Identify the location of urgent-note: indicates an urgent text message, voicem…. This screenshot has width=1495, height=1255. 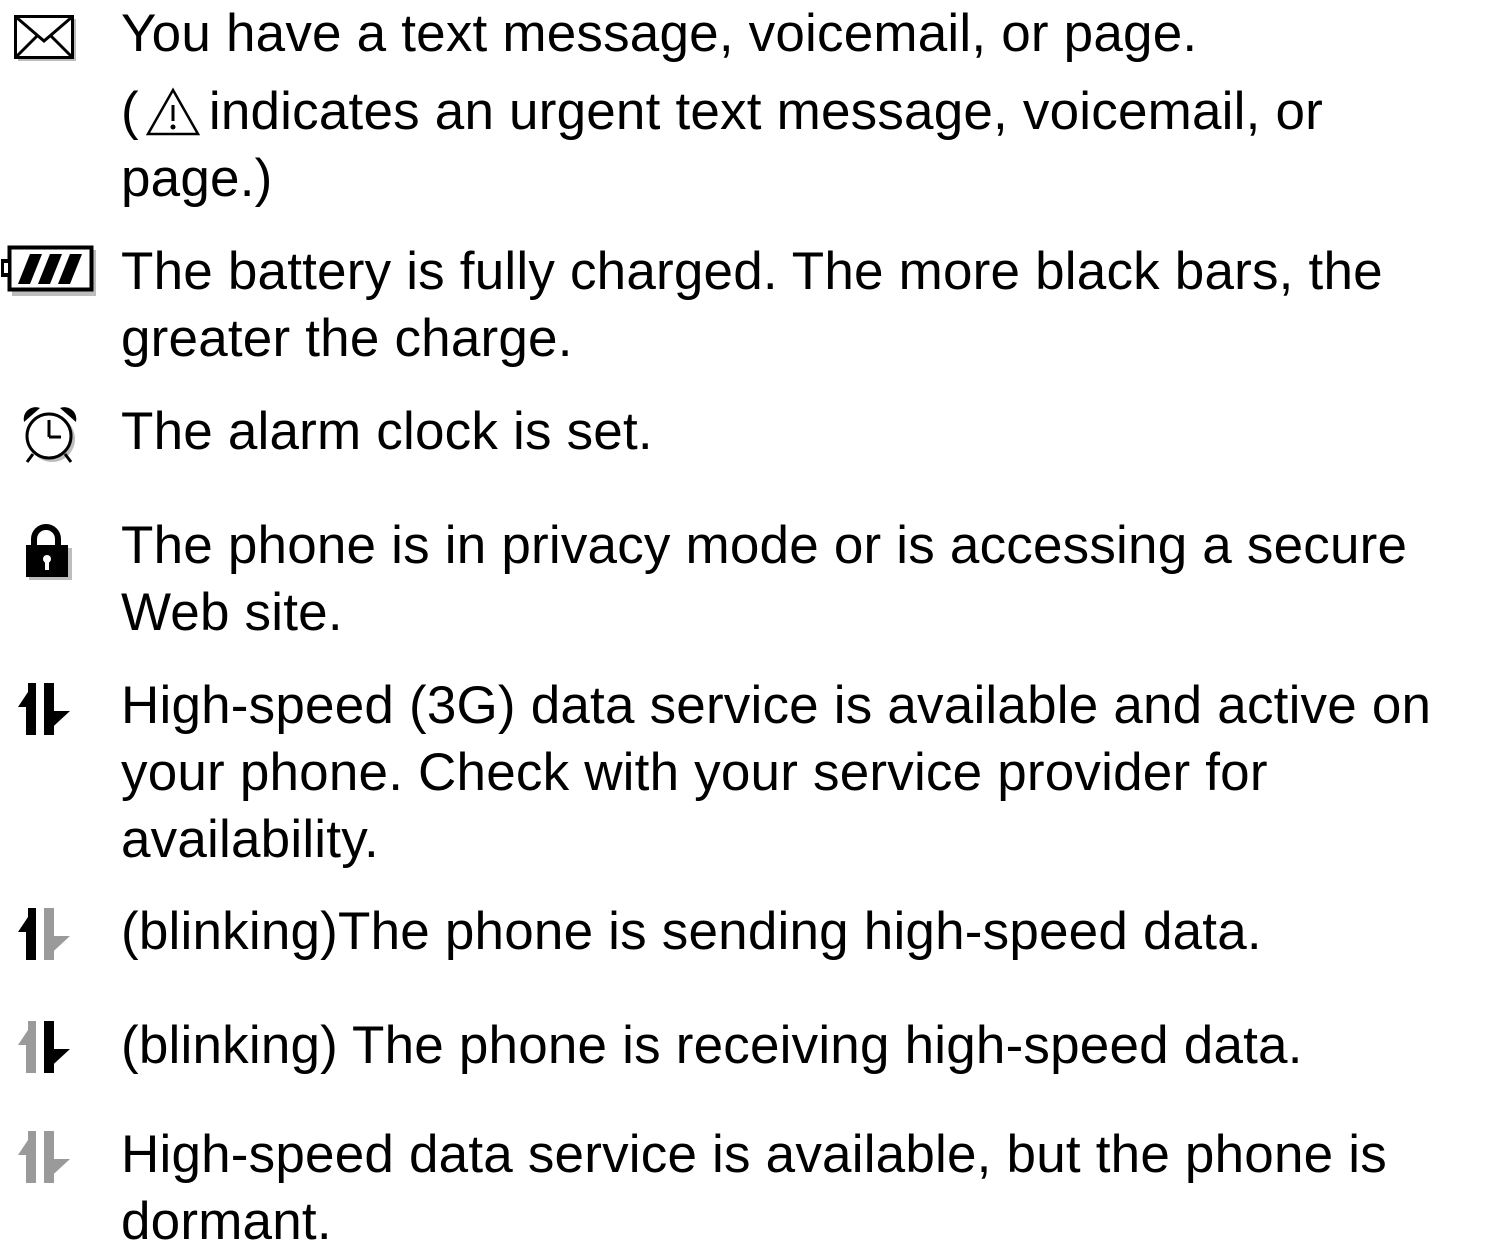
(765, 111).